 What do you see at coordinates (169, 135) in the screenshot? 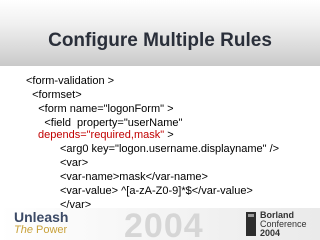
I see `code-depends-close: >` at bounding box center [169, 135].